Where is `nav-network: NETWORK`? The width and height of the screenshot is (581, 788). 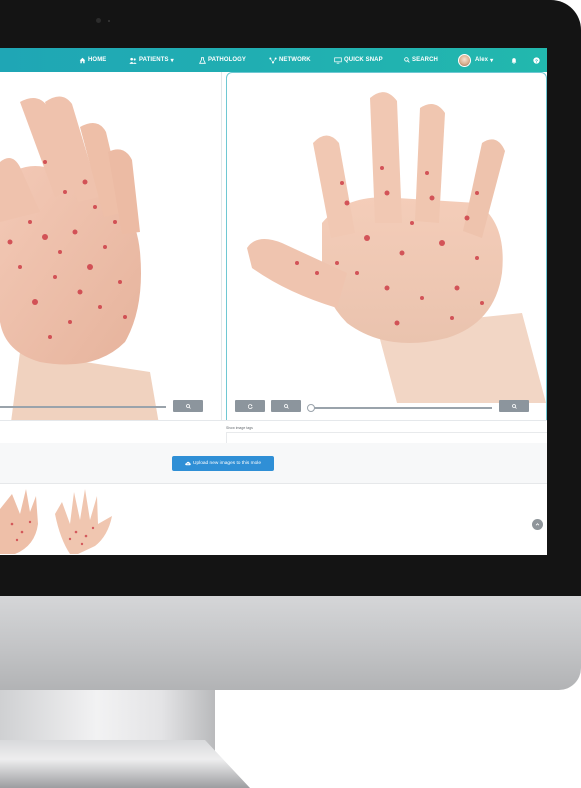
nav-network: NETWORK is located at coordinates (290, 60).